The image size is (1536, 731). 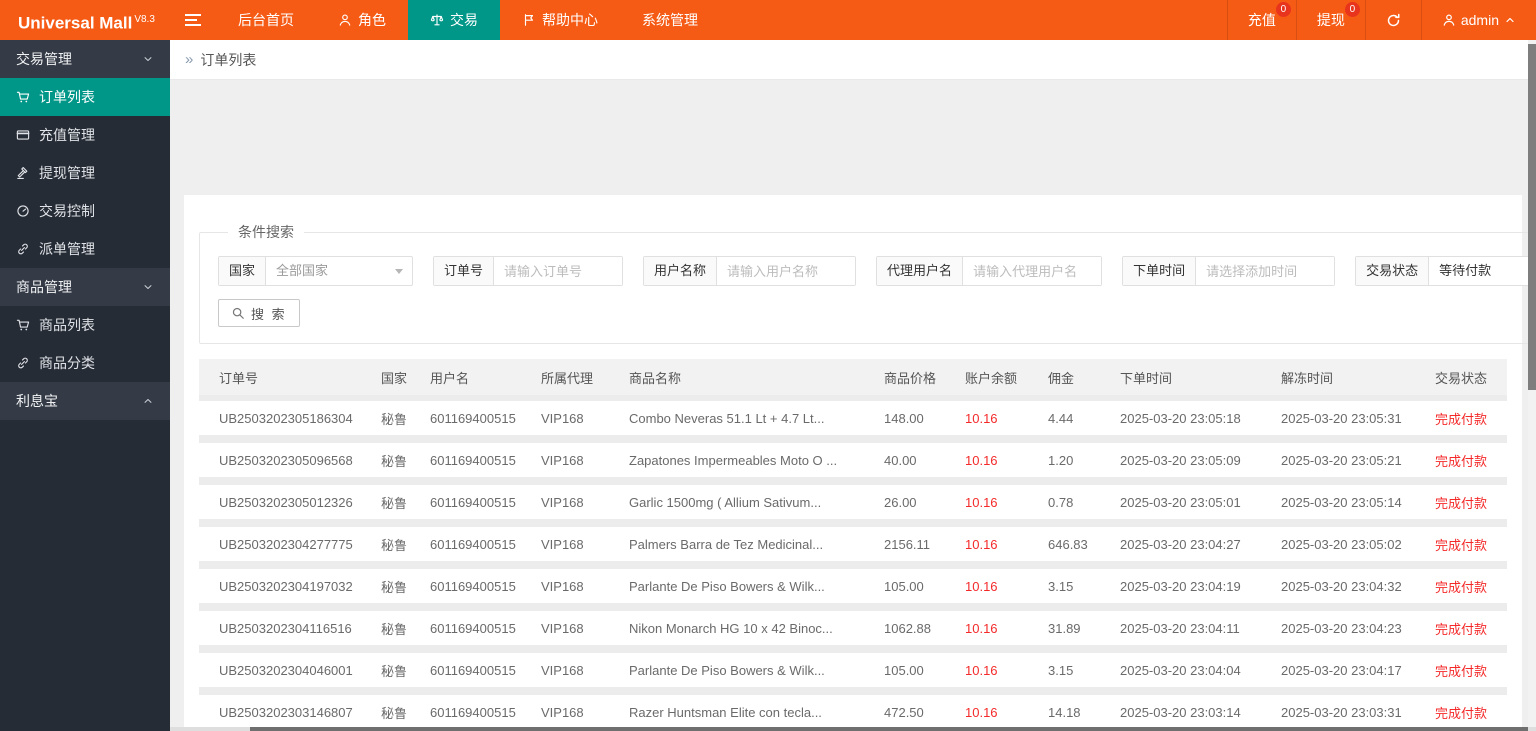 I want to click on sidebar-item-label: 订单列表, so click(x=67, y=97).